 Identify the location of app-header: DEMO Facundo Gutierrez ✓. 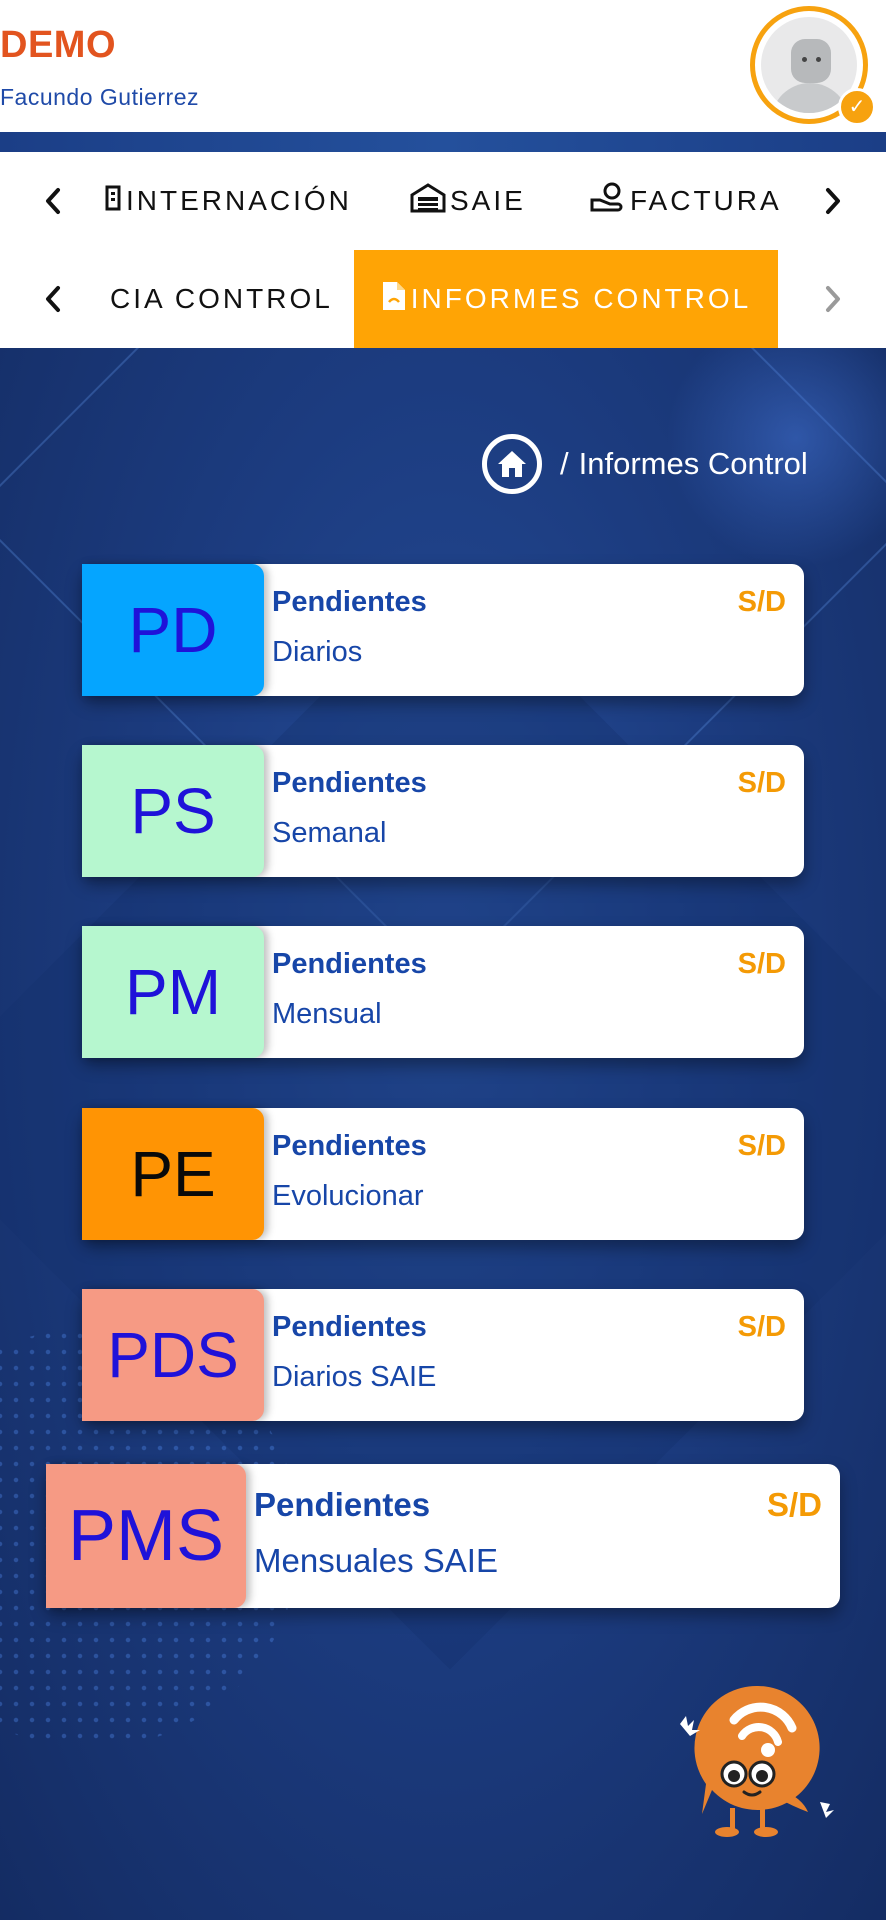
(443, 66).